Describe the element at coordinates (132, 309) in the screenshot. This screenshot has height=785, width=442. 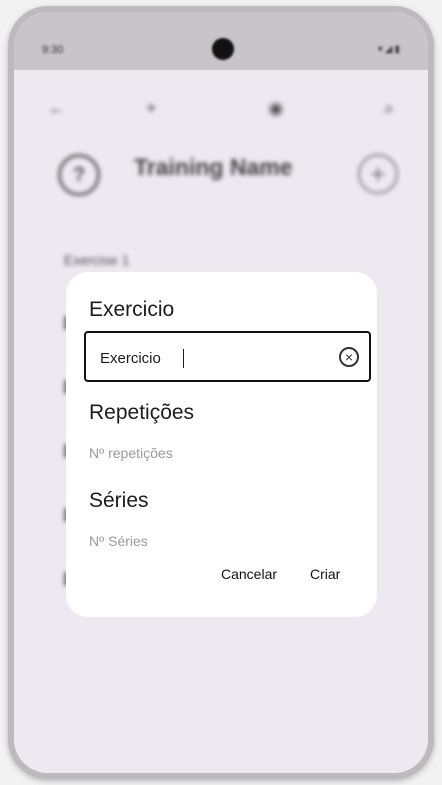
I see `exercise-heading: Exercicio` at that location.